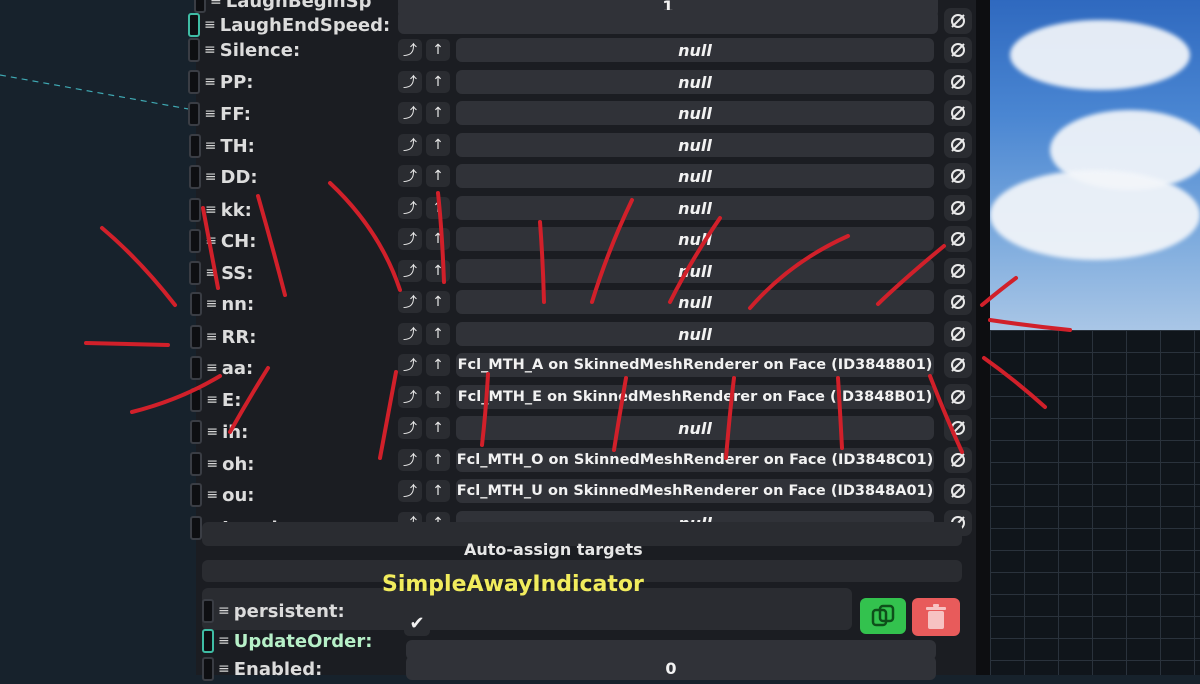 This screenshot has width=1200, height=684. What do you see at coordinates (671, 668) in the screenshot?
I see `enabled-field: 0` at bounding box center [671, 668].